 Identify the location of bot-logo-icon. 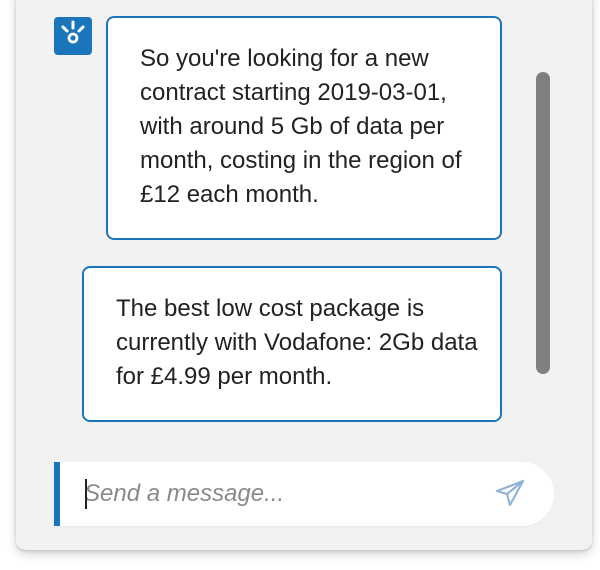
(73, 36).